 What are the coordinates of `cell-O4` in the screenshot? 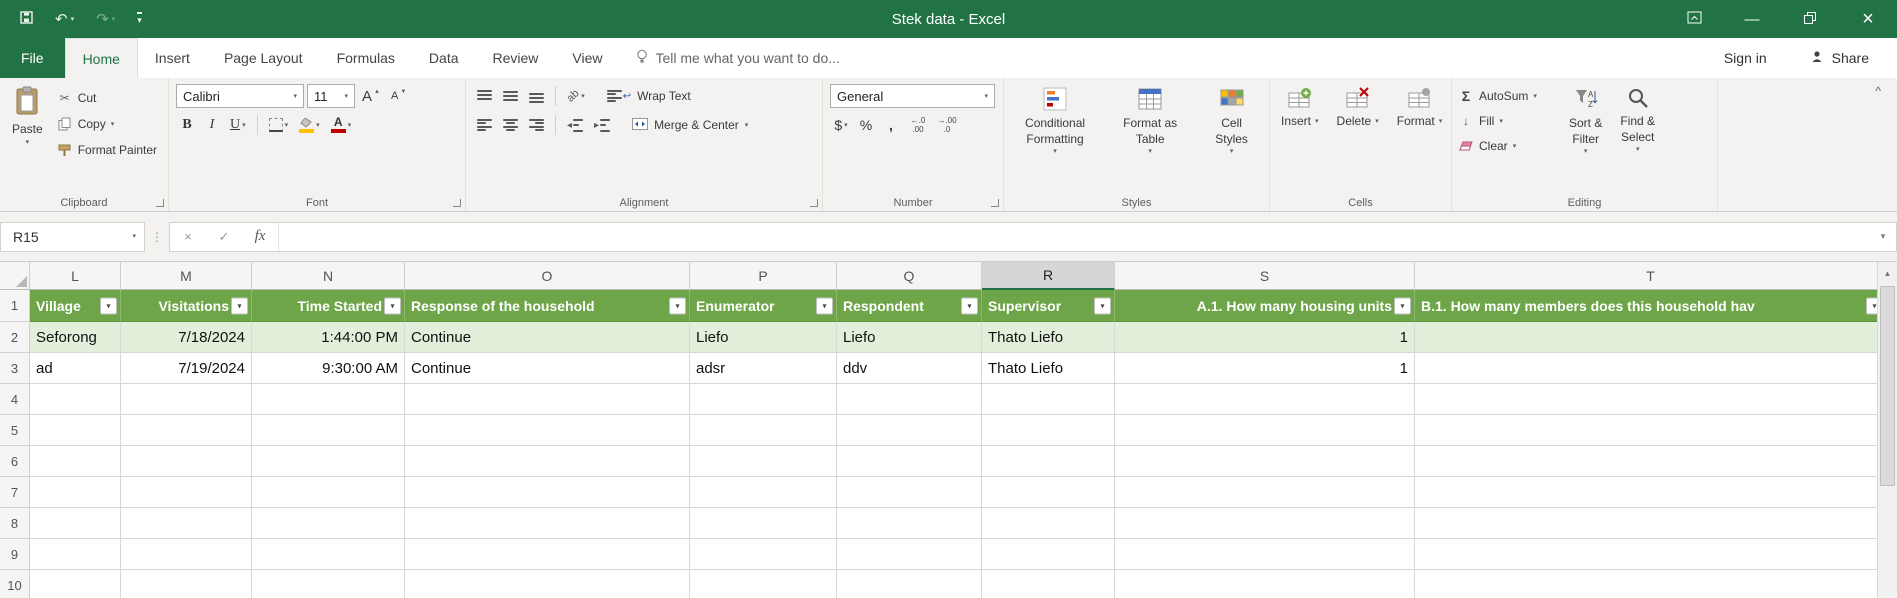 It's located at (547, 399).